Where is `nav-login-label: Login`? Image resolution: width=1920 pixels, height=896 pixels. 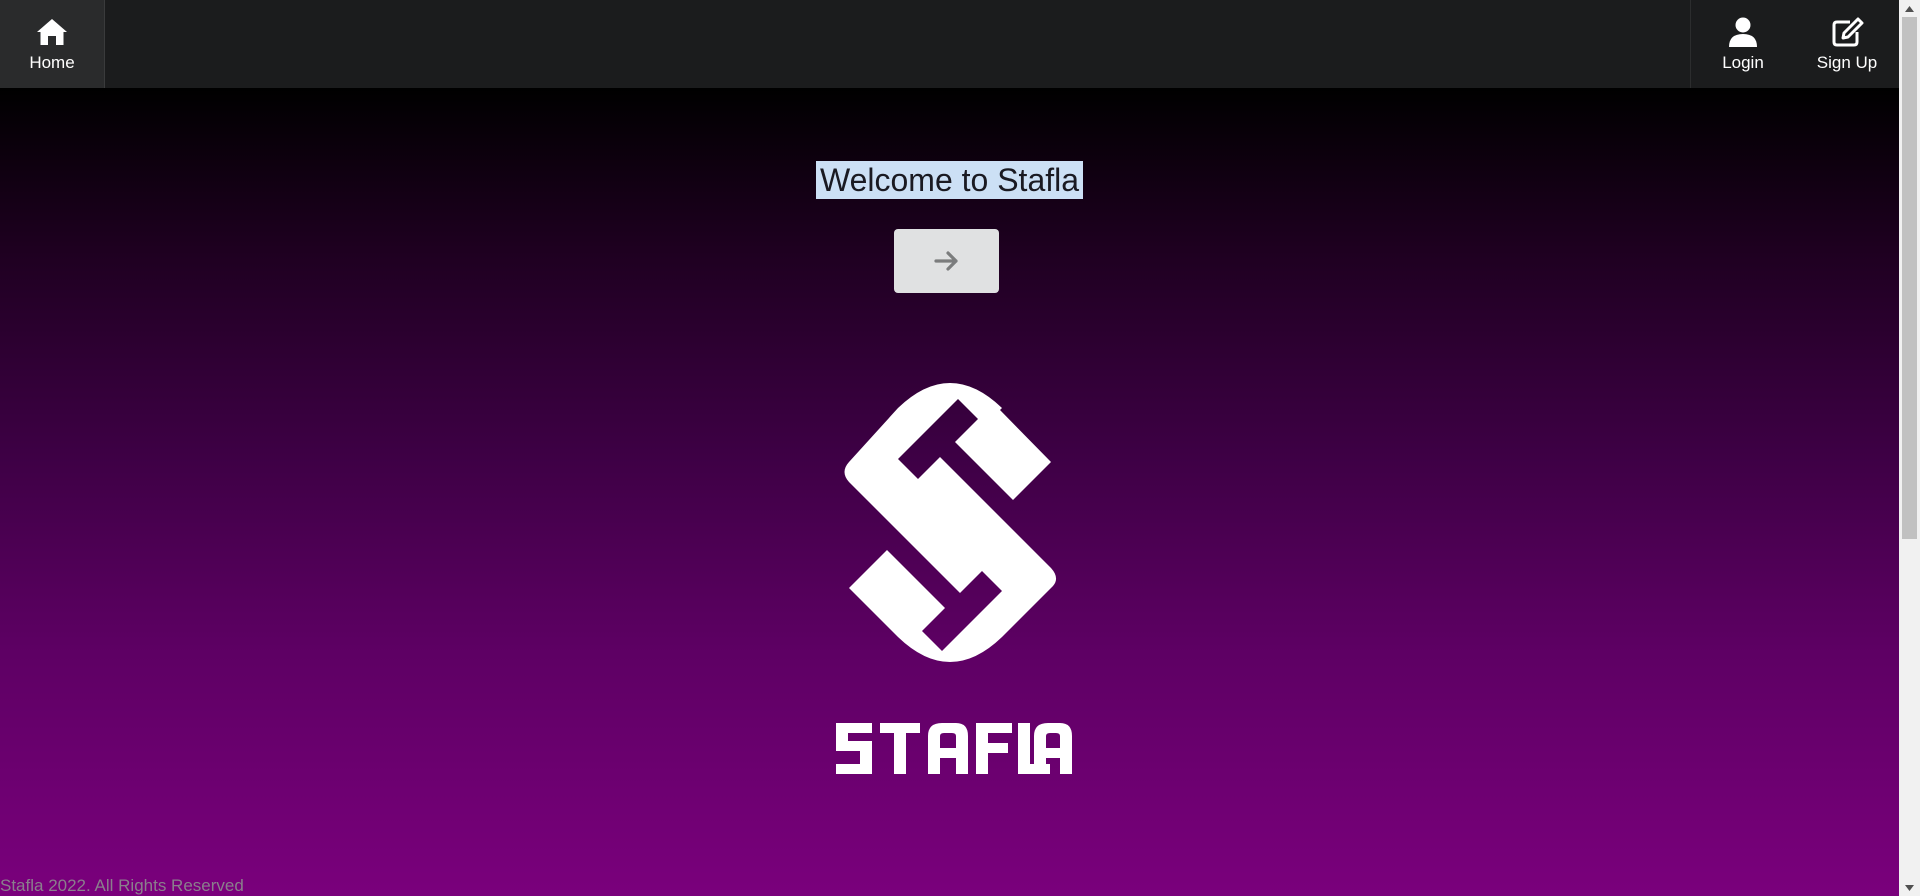 nav-login-label: Login is located at coordinates (1743, 62).